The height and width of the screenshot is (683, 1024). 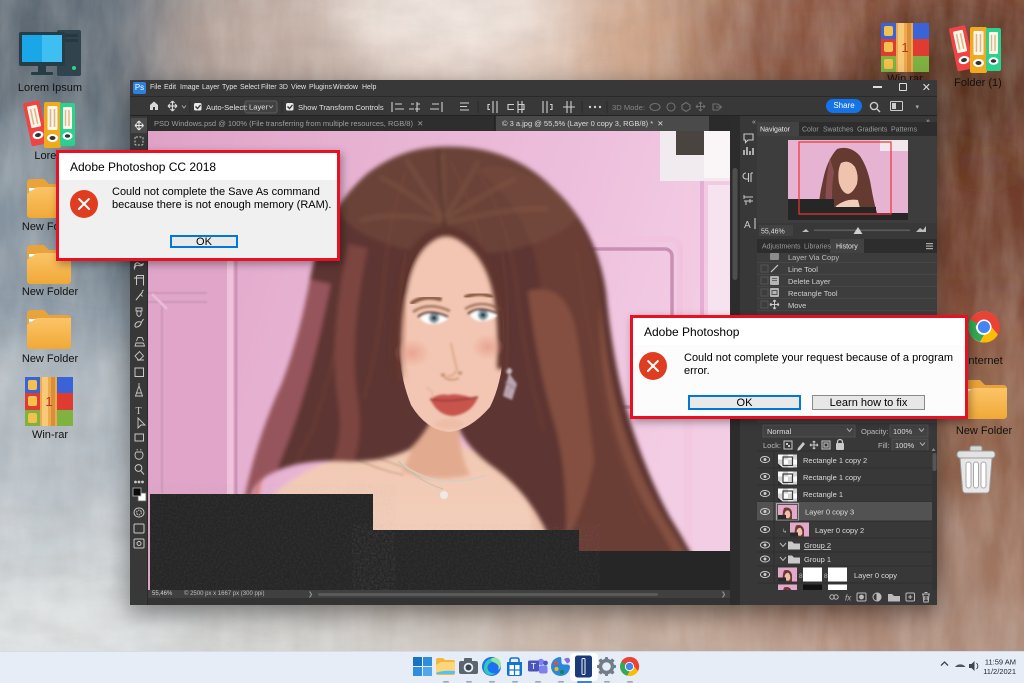 What do you see at coordinates (797, 305) in the screenshot?
I see `svg-text: Move` at bounding box center [797, 305].